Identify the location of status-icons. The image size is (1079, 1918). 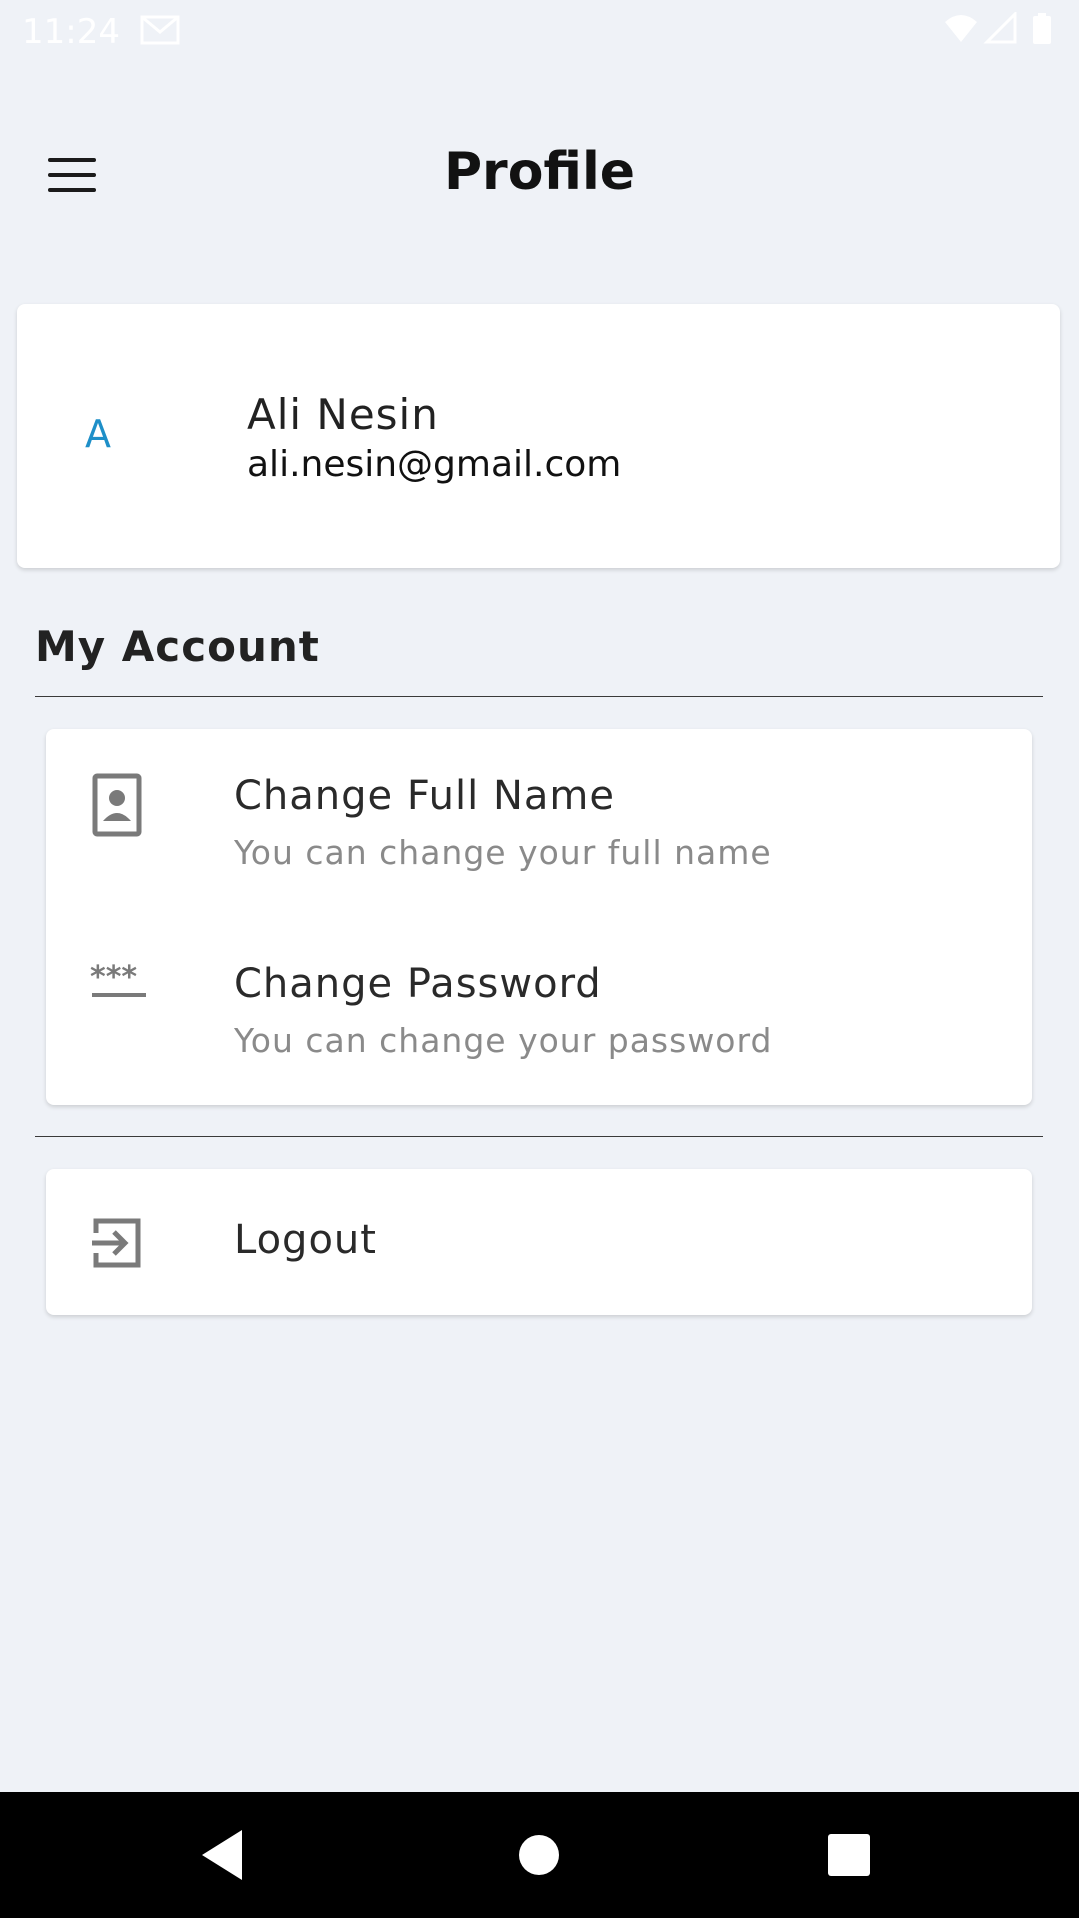
(1001, 31).